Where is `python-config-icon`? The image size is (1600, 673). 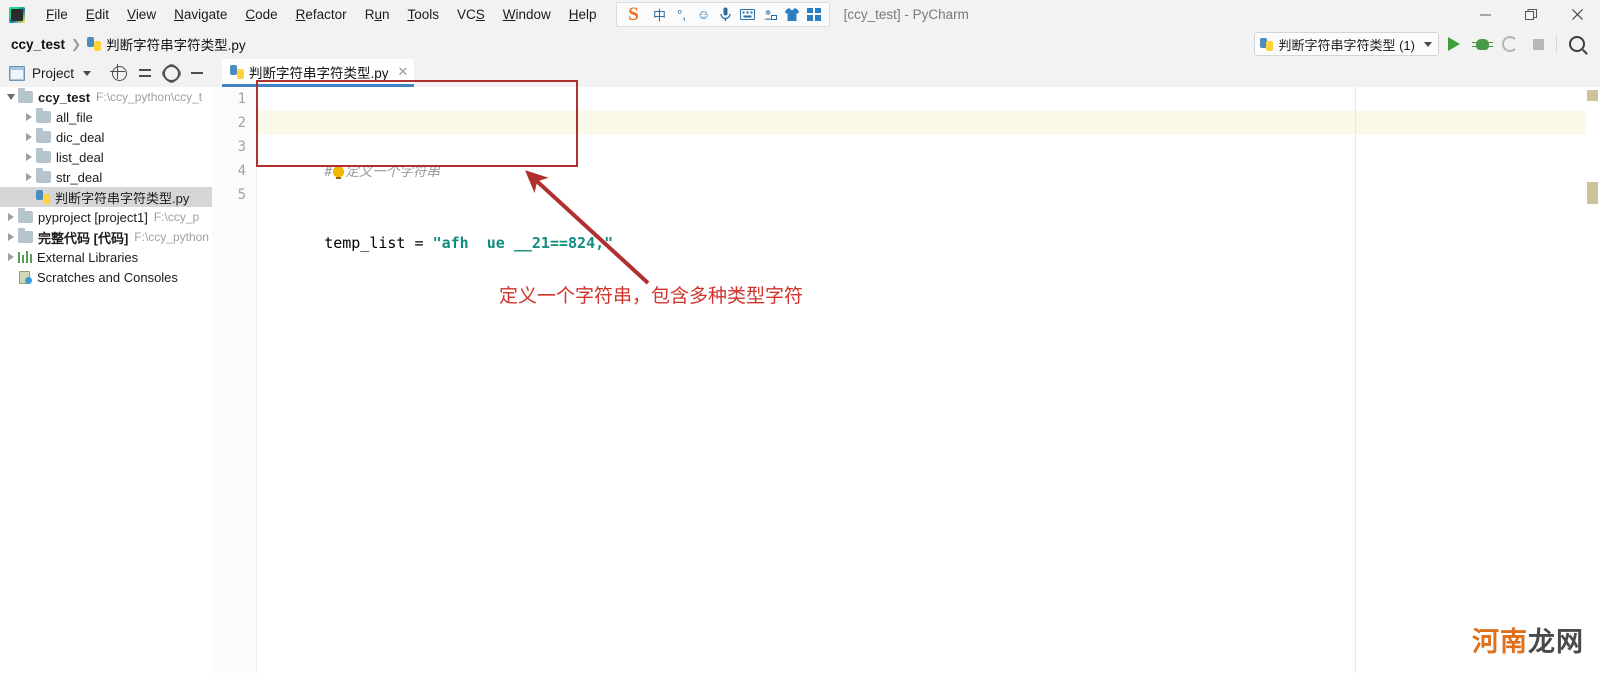
python-config-icon is located at coordinates (1267, 44).